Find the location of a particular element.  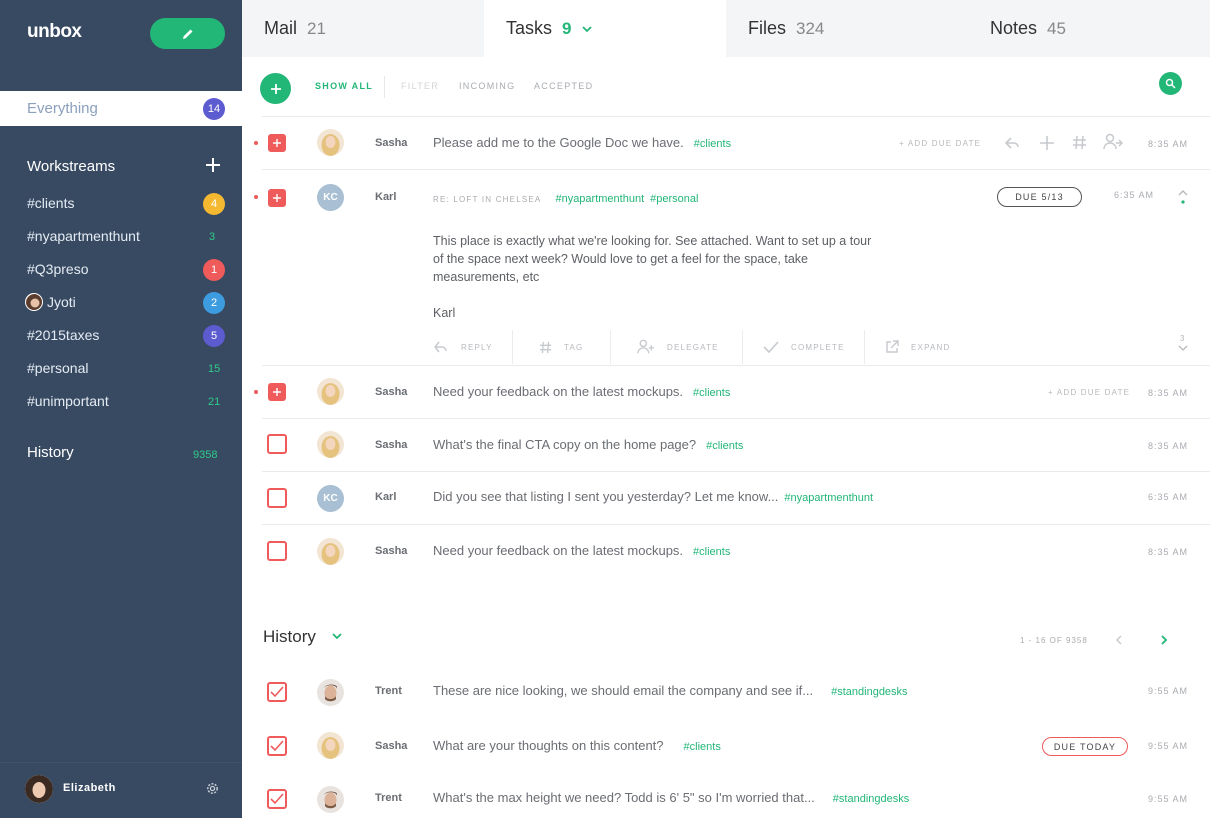

tab-label: Files is located at coordinates (767, 28).